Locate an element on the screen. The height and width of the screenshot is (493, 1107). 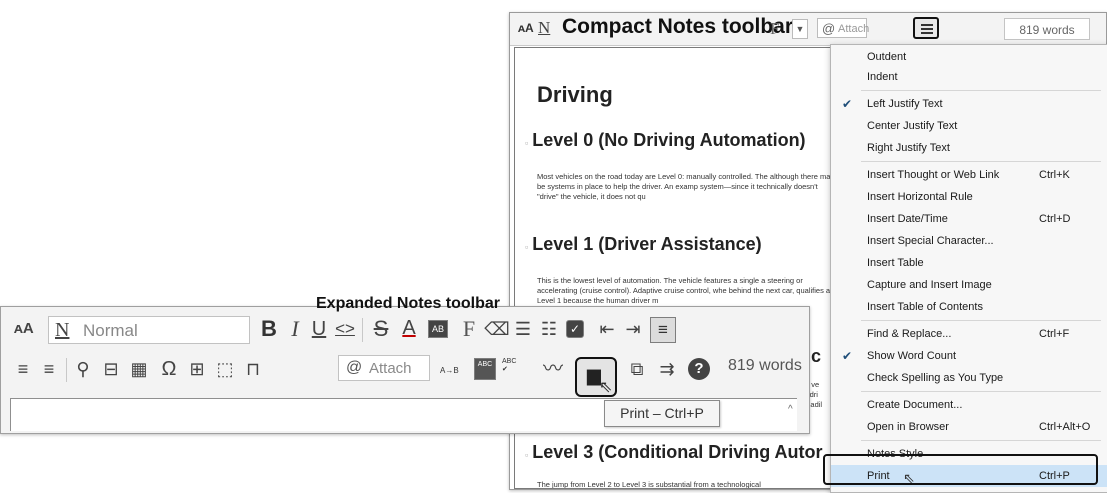
menu-item-insert-date: Insert Date/Time Ctrl+D is located at coordinates (969, 219).